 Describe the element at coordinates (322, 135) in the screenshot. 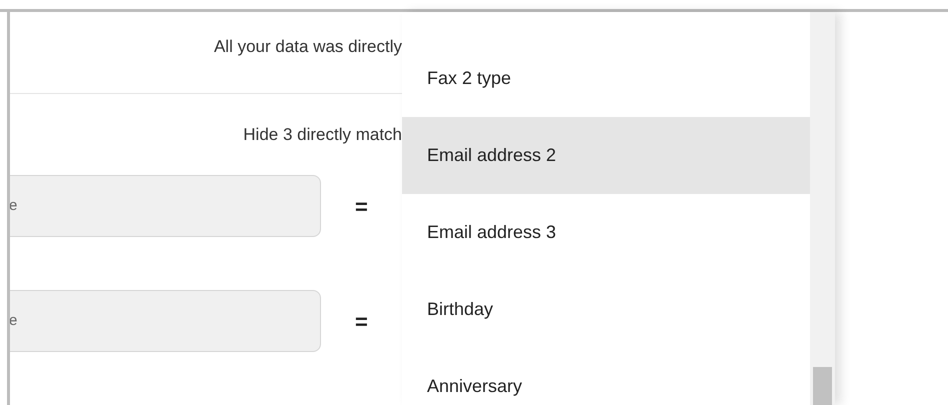

I see `hide-matches-link: Hide 3 directly match` at that location.